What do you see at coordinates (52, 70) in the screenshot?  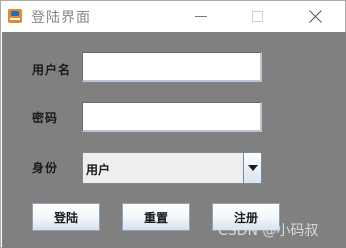 I see `username-label: 用户名` at bounding box center [52, 70].